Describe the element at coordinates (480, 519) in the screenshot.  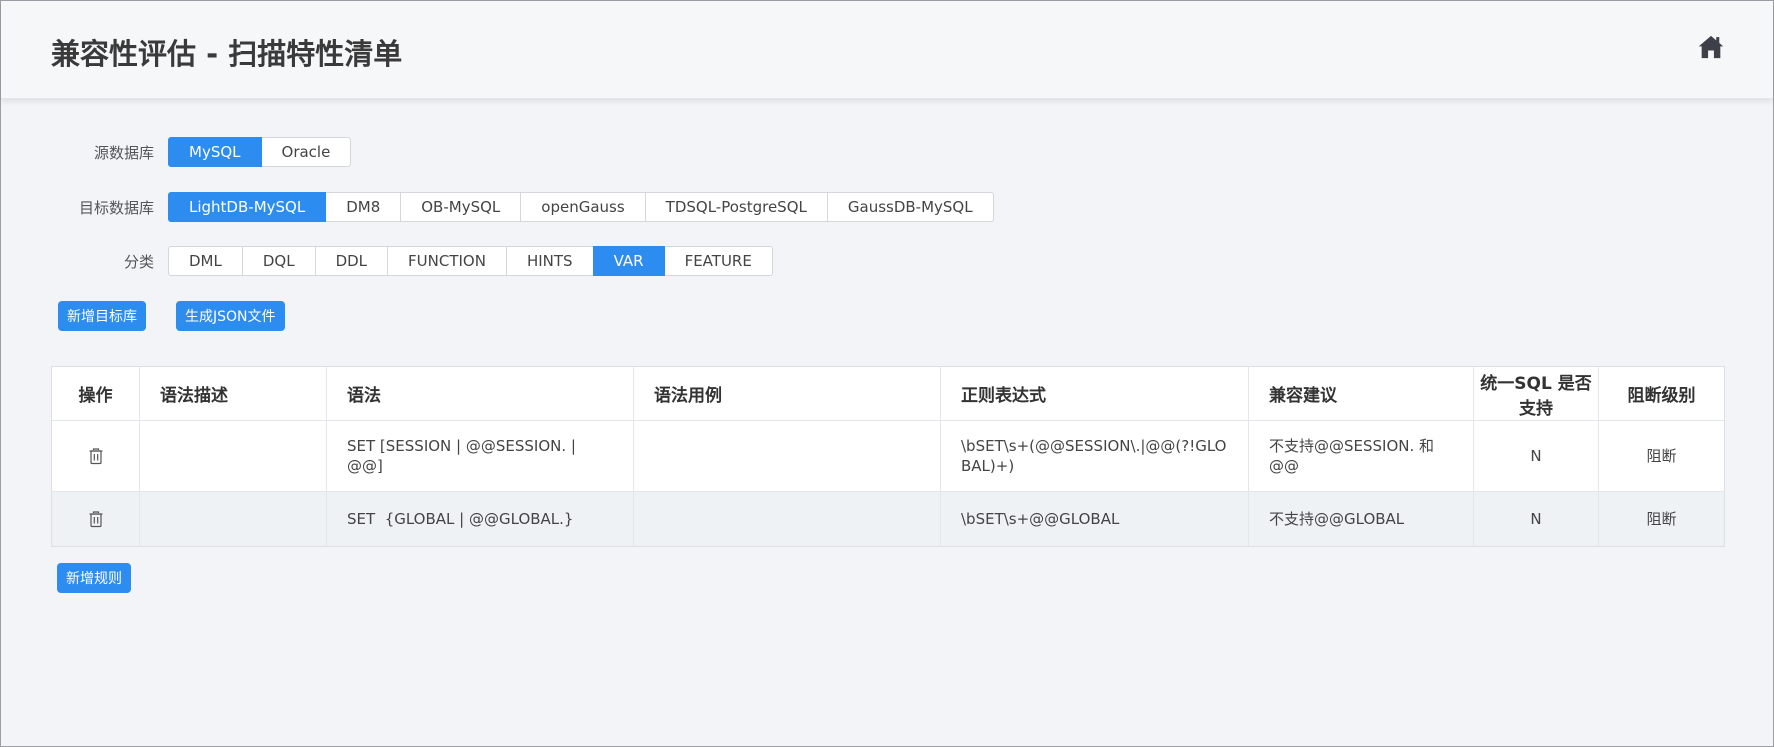
I see `syntax-cell: SET {GLOBAL | @@GLOBAL.}` at that location.